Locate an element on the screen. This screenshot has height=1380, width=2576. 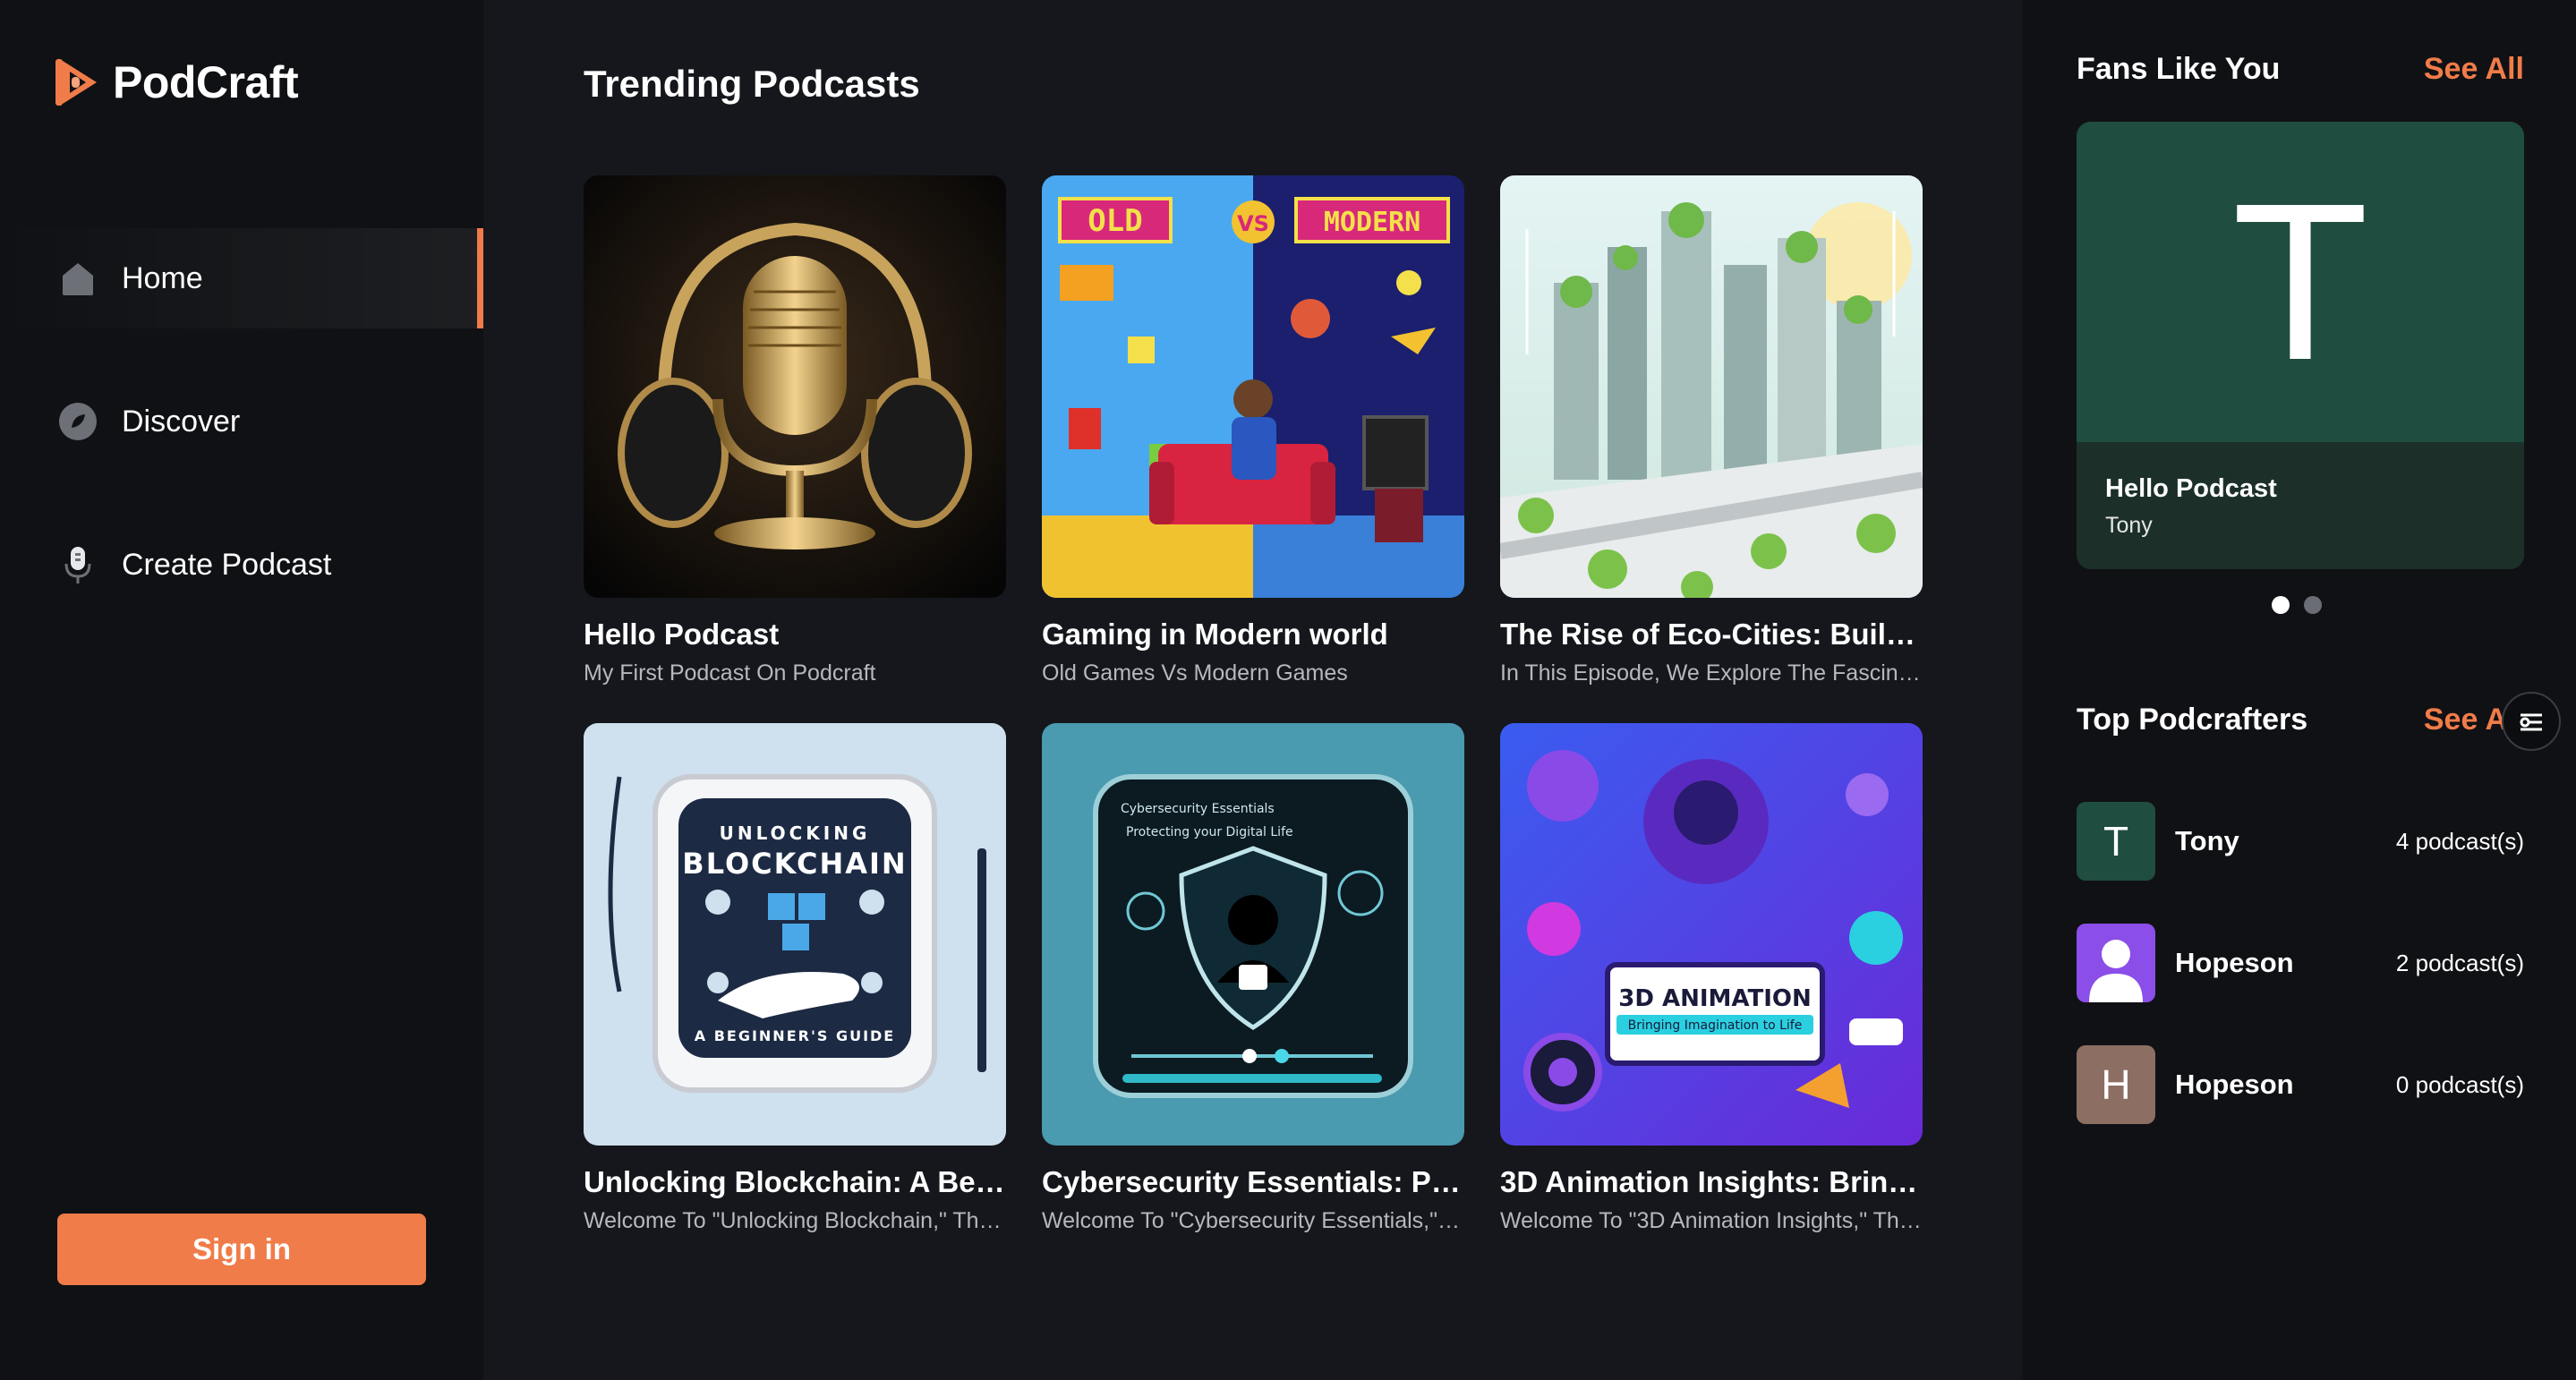
app-name: PodCraft is located at coordinates (206, 82).